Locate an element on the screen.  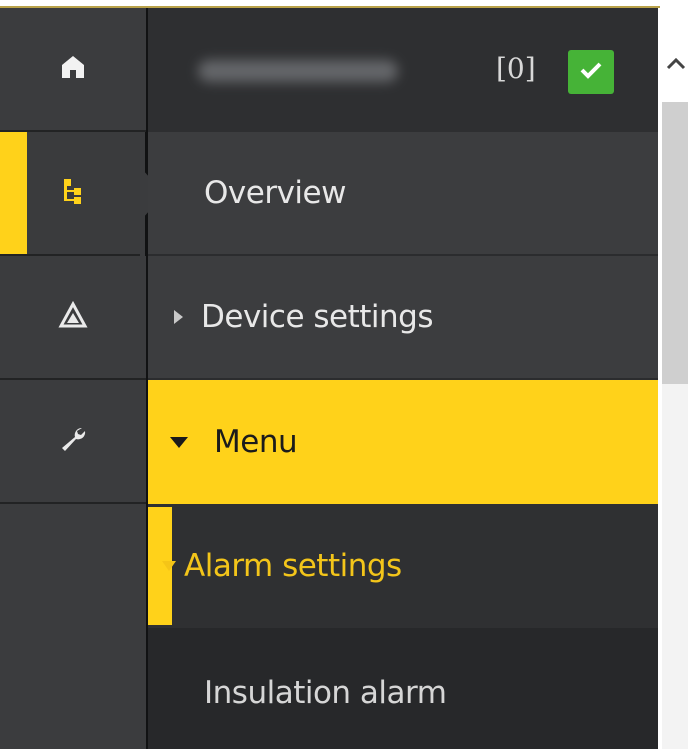
nav-item-device-settings: Device settings is located at coordinates (403, 318).